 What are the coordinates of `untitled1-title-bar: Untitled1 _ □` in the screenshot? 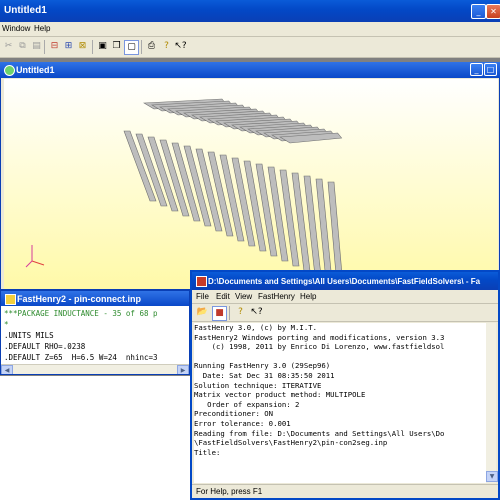 It's located at (250, 70).